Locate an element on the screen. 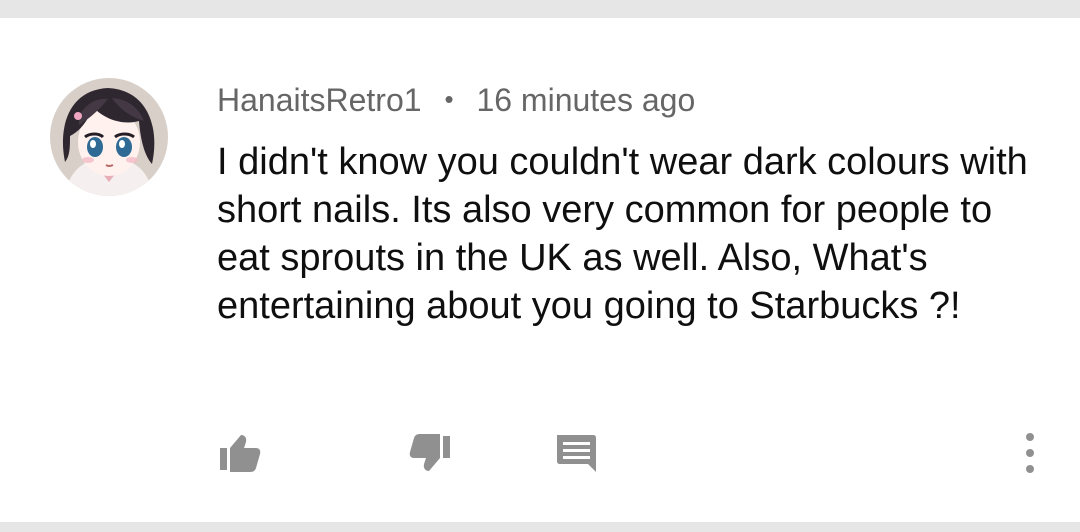 The height and width of the screenshot is (532, 1080). comment-icon is located at coordinates (576, 453).